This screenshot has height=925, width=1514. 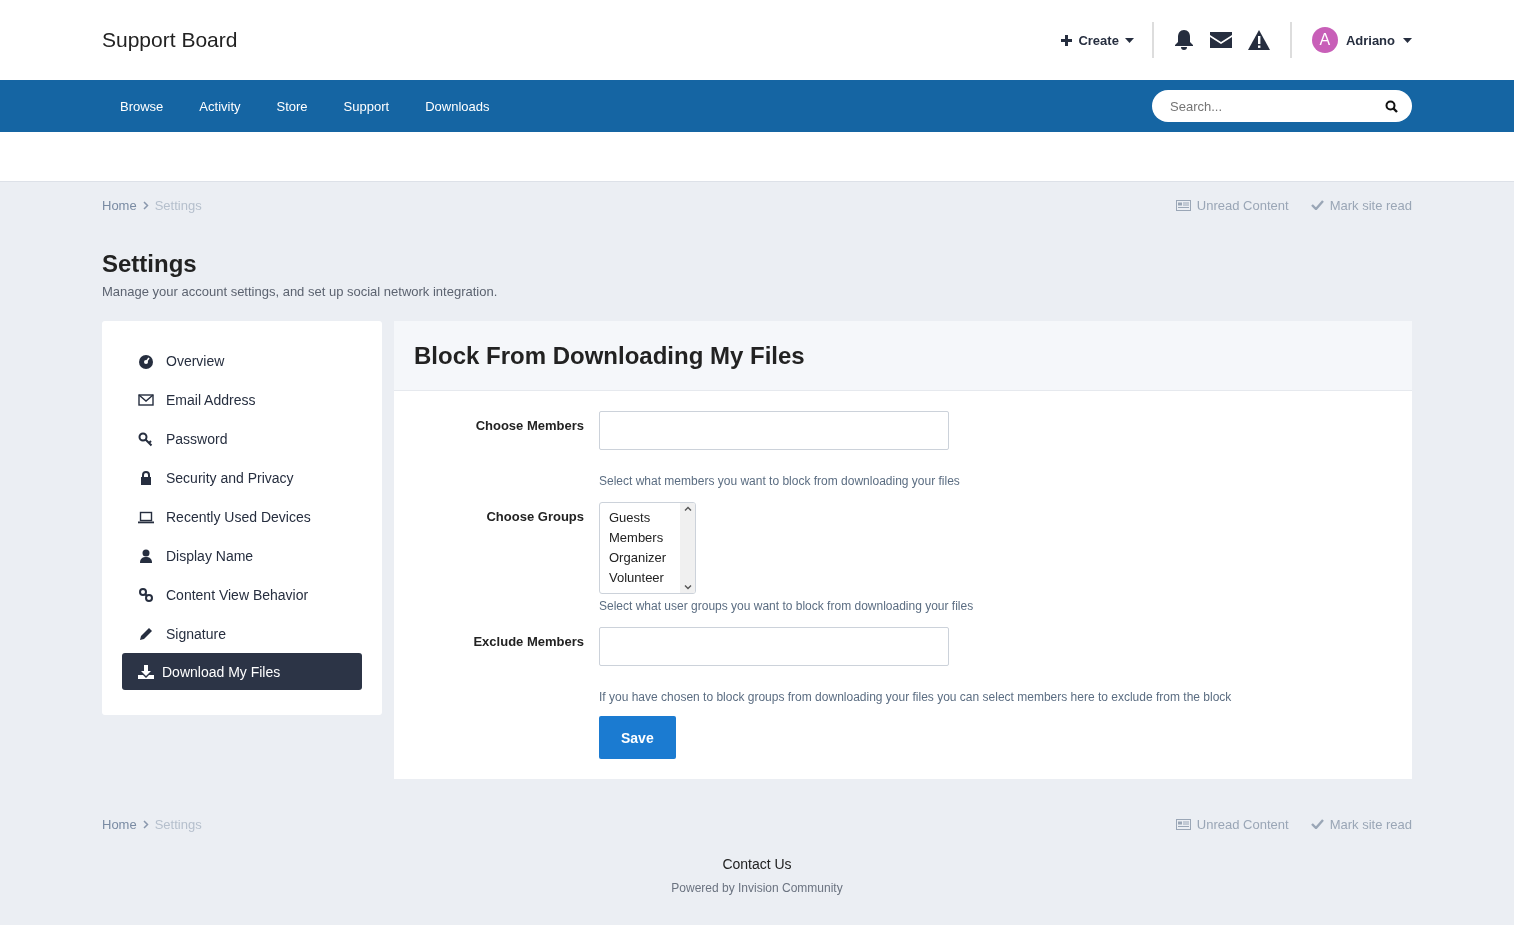 I want to click on sidebar-item: Security and Privacy, so click(x=242, y=477).